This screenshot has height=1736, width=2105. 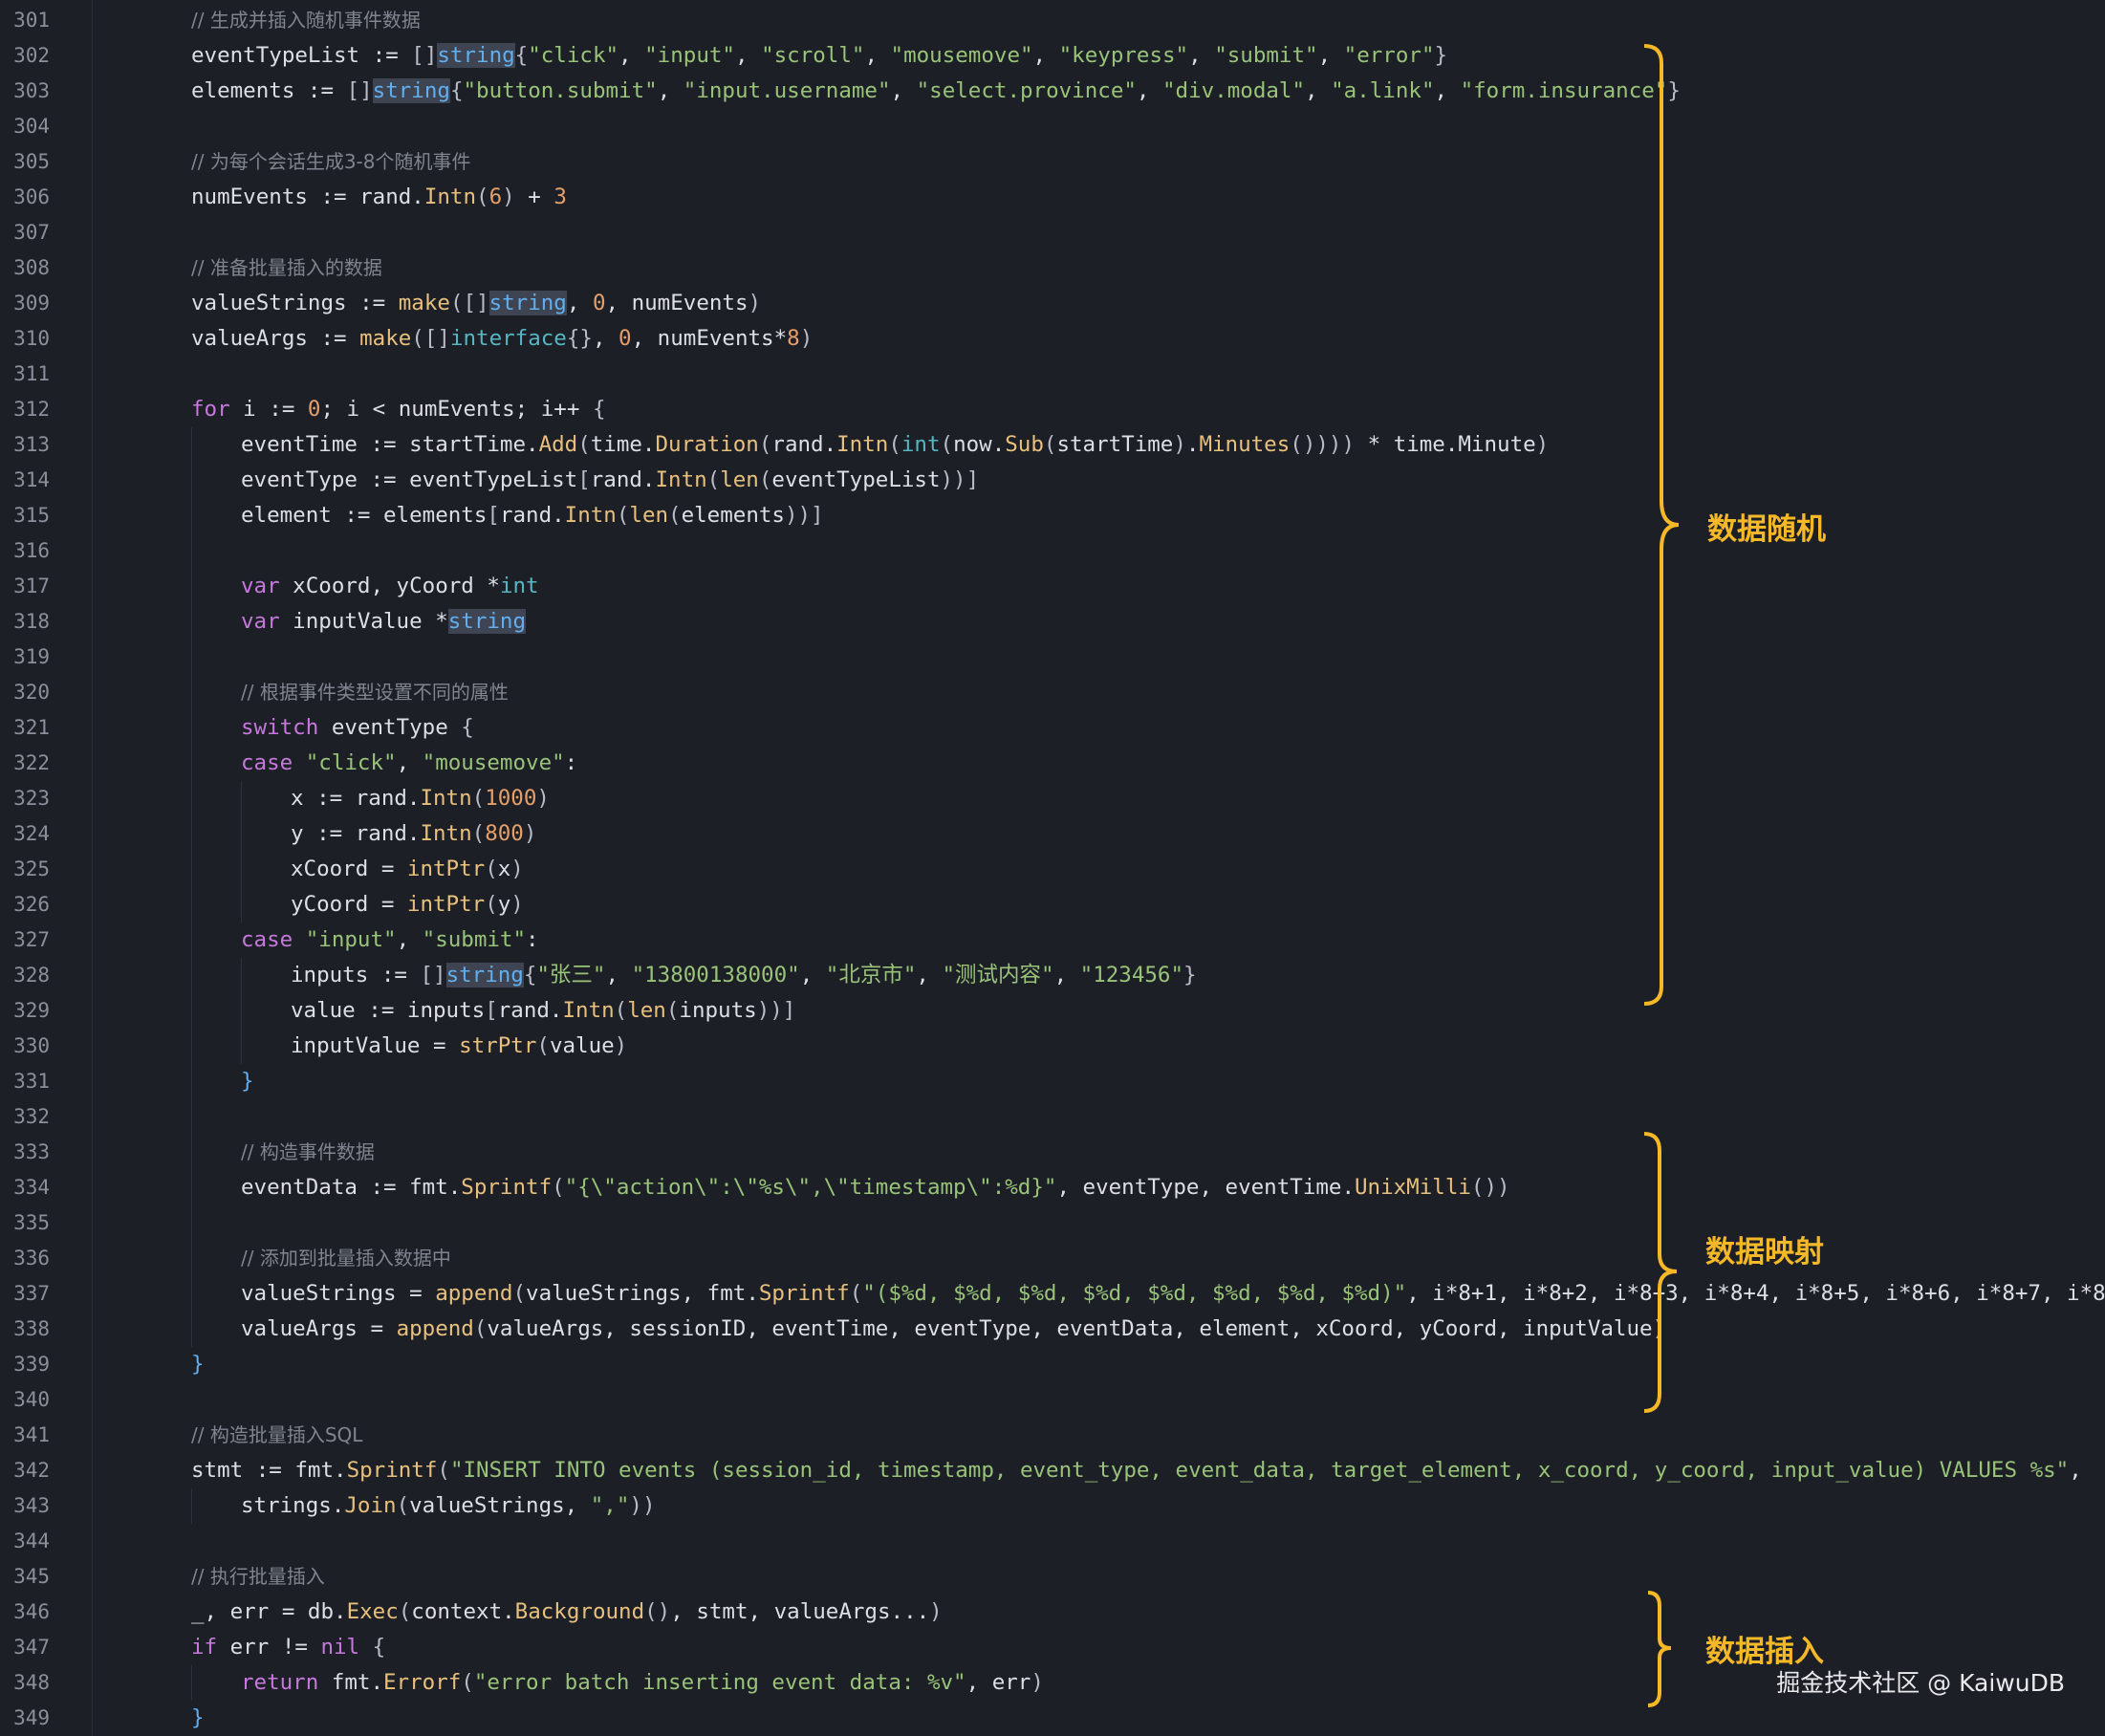 What do you see at coordinates (511, 798) in the screenshot?
I see `code-token: 1000` at bounding box center [511, 798].